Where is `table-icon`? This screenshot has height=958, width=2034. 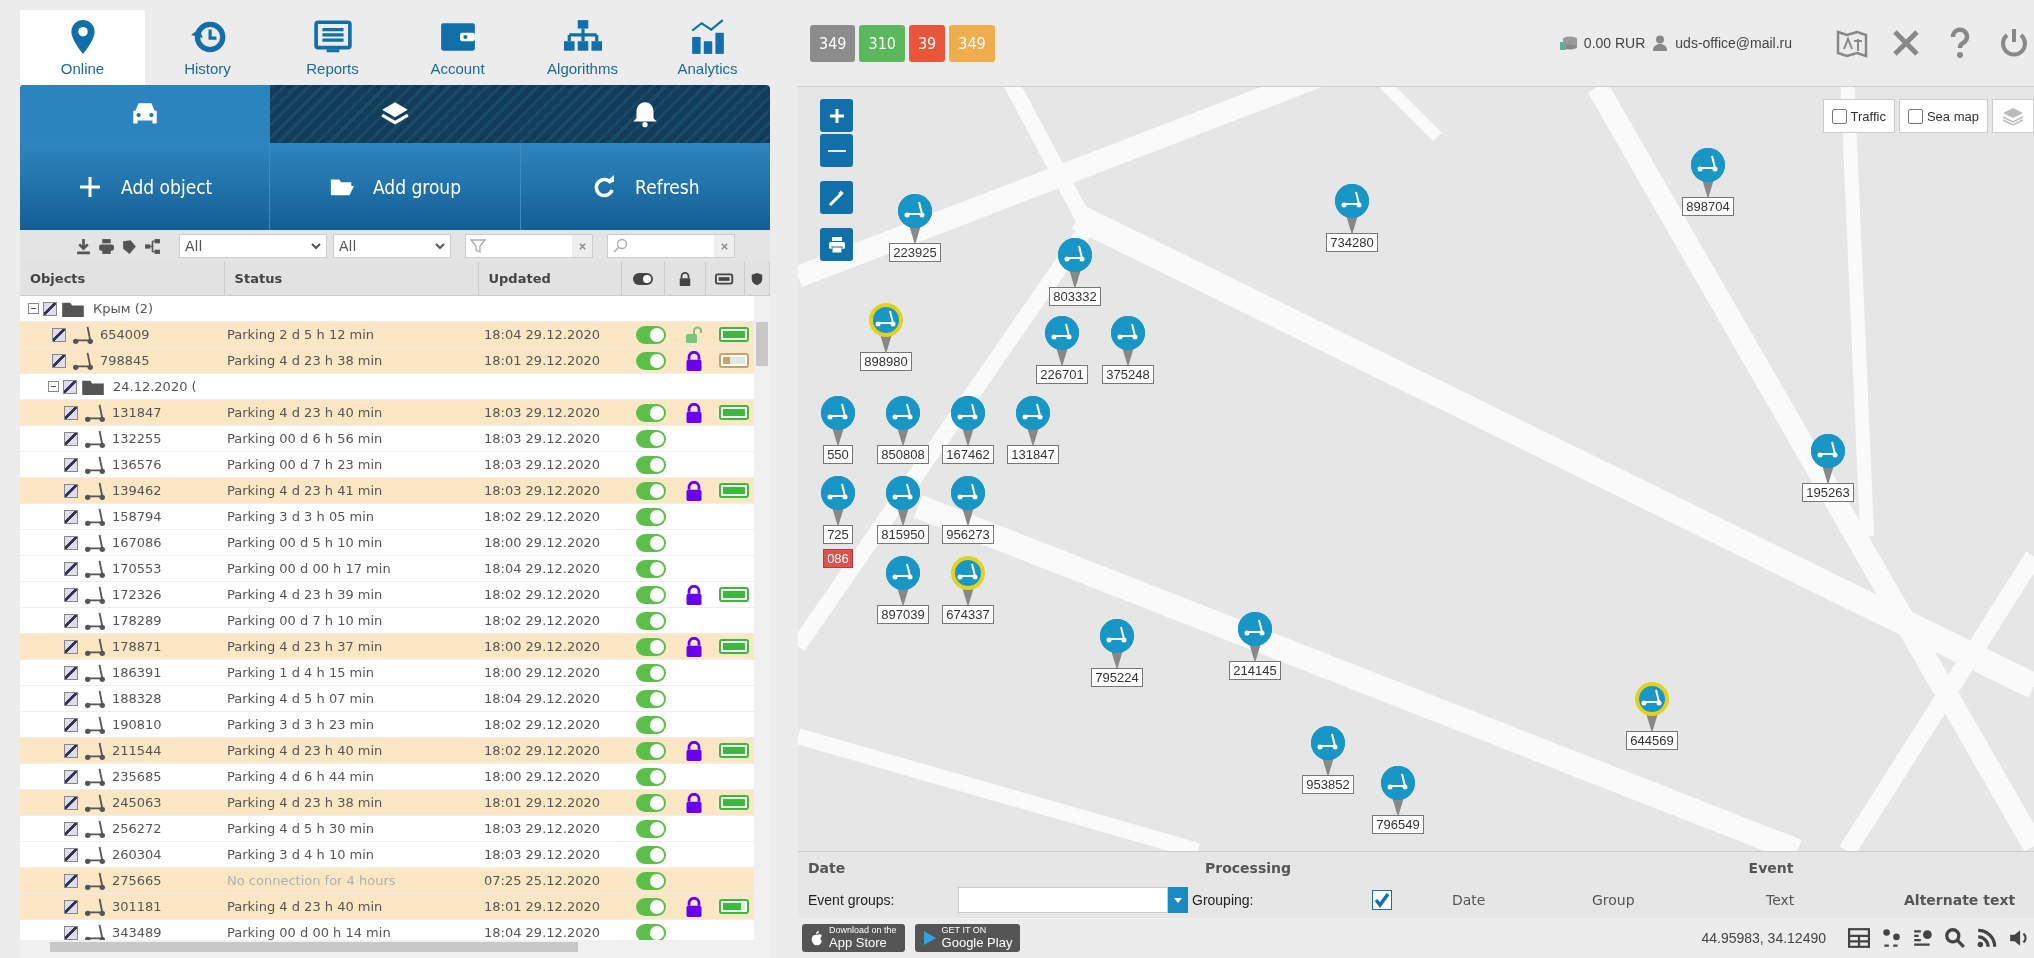 table-icon is located at coordinates (1859, 938).